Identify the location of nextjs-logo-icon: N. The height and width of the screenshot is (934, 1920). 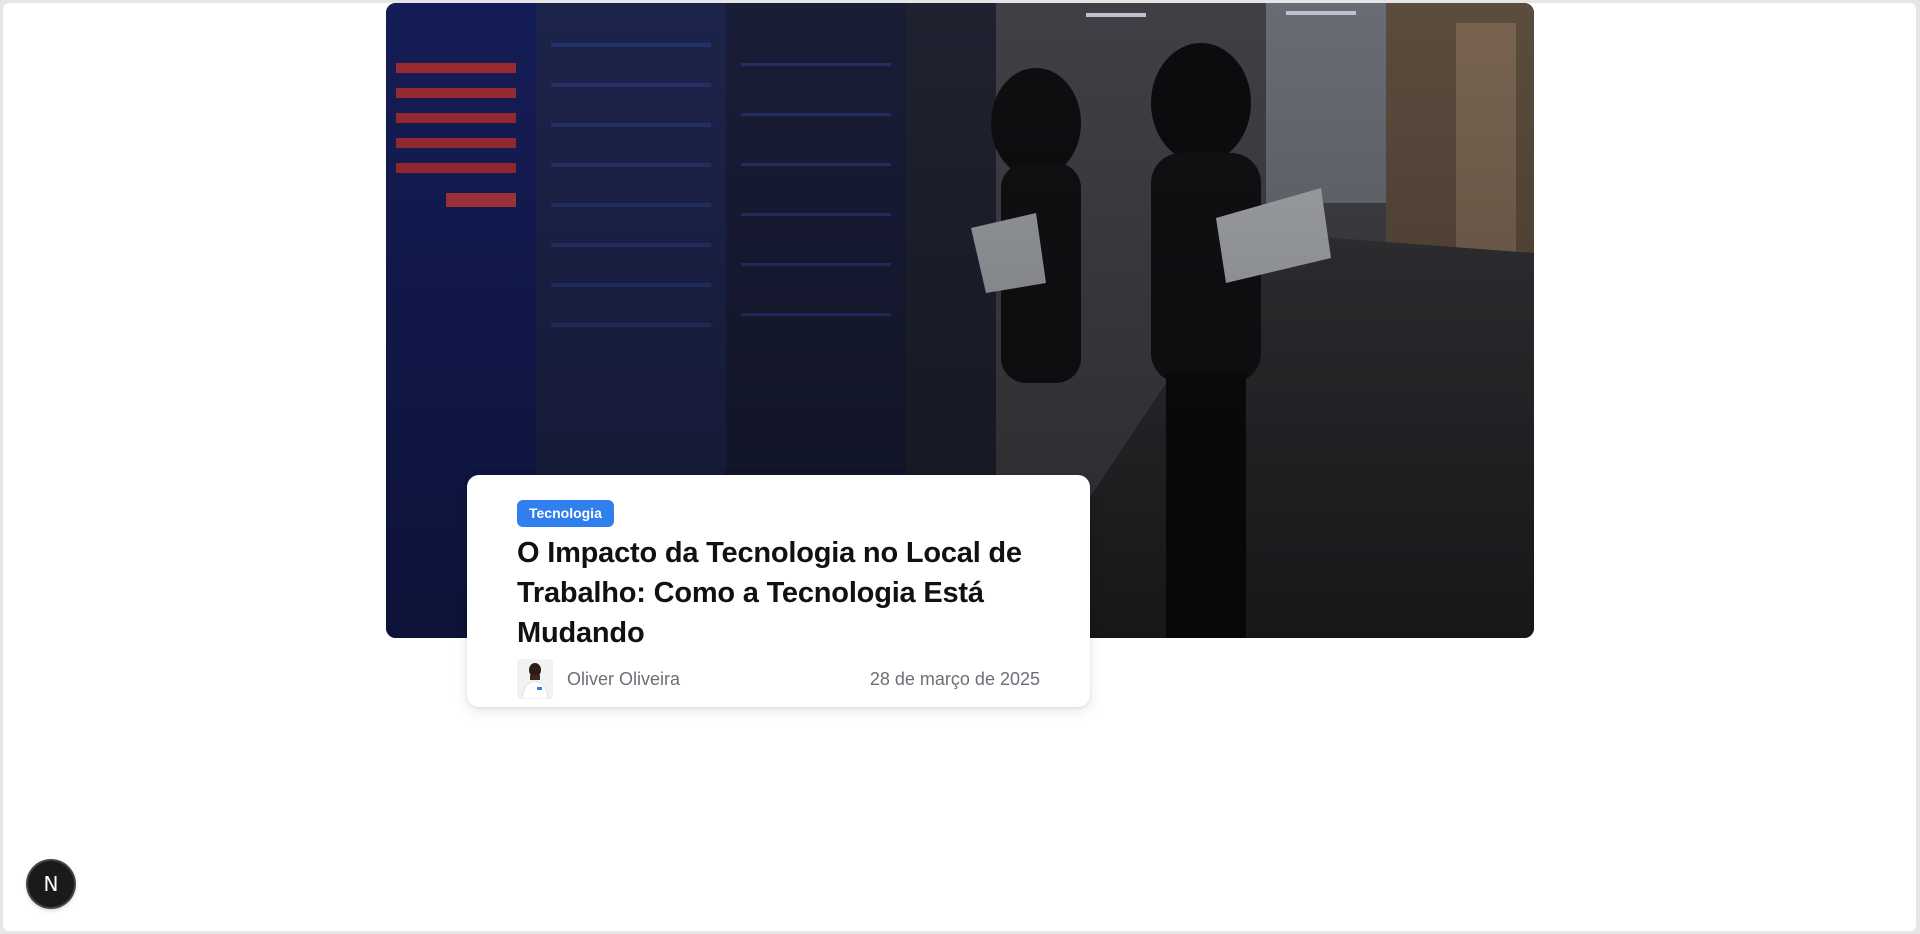
(51, 884).